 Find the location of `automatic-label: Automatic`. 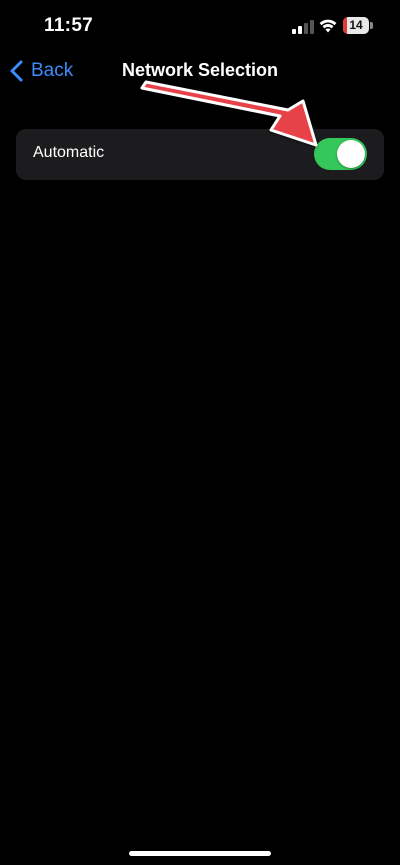

automatic-label: Automatic is located at coordinates (69, 152).